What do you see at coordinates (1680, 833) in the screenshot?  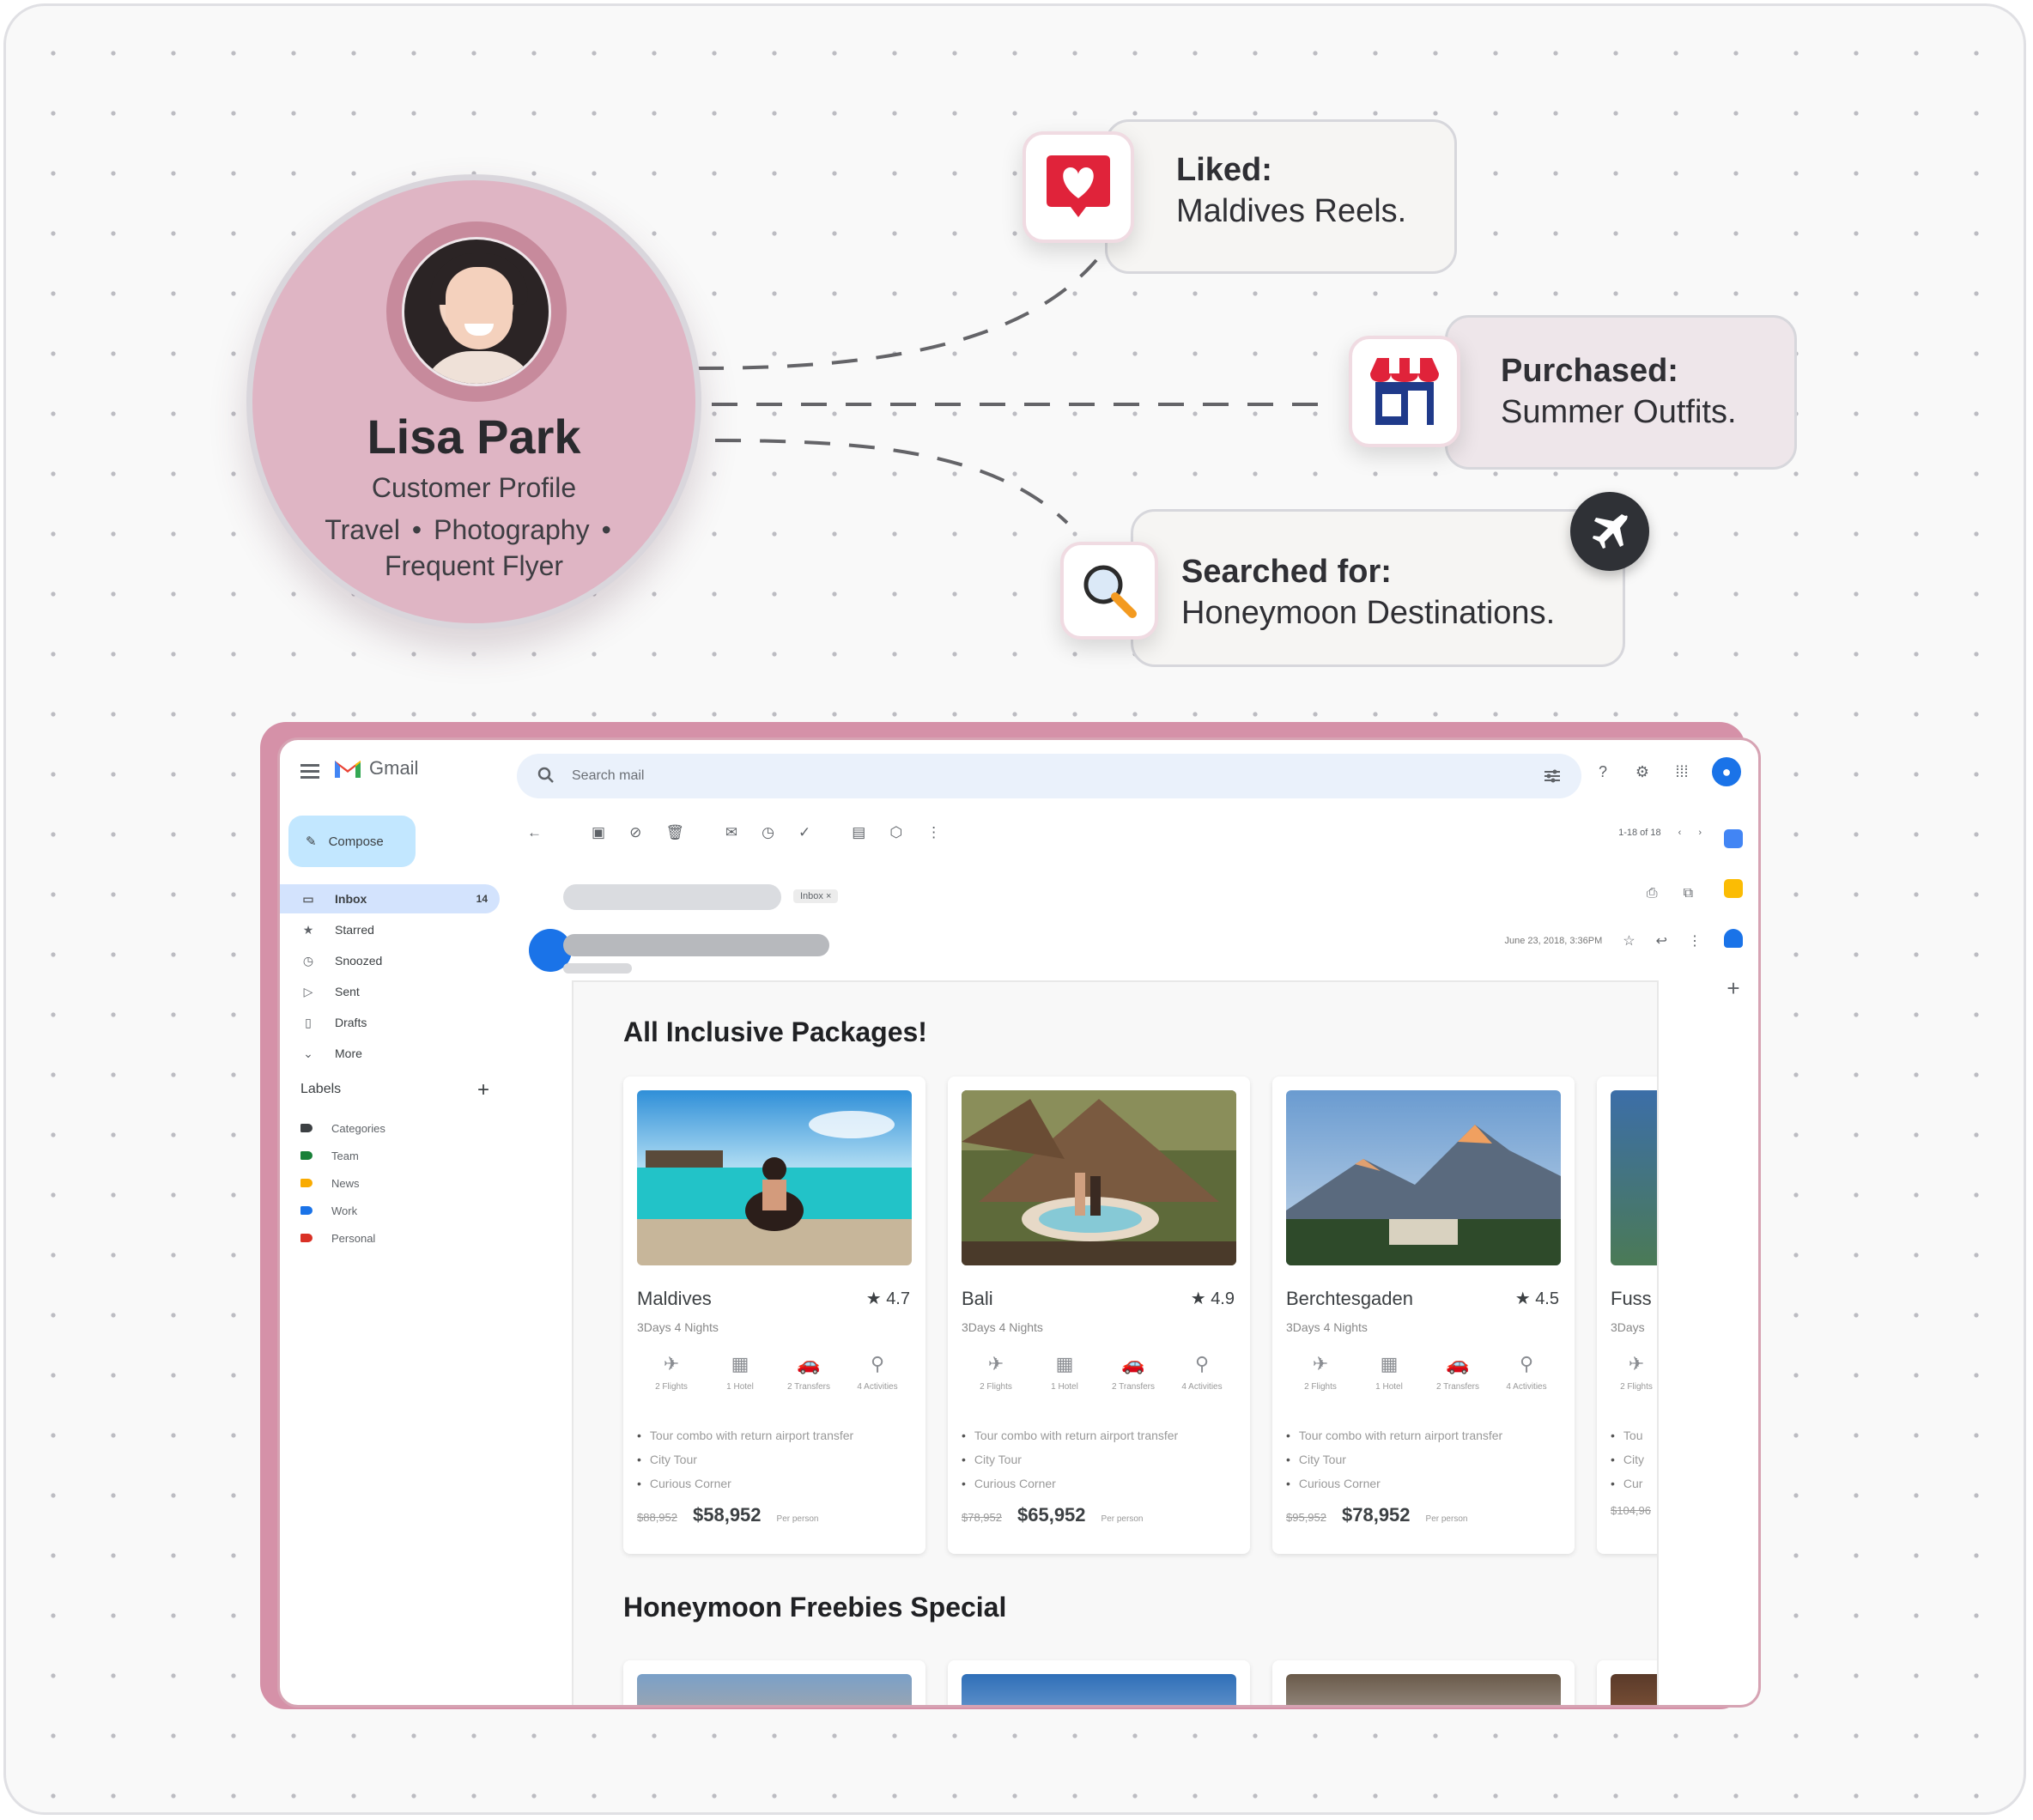 I see `prev-page-icon: ‹` at bounding box center [1680, 833].